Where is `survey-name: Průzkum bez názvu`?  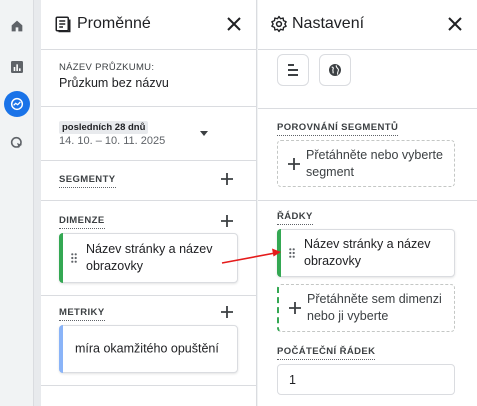 survey-name: Průzkum bez názvu is located at coordinates (114, 83).